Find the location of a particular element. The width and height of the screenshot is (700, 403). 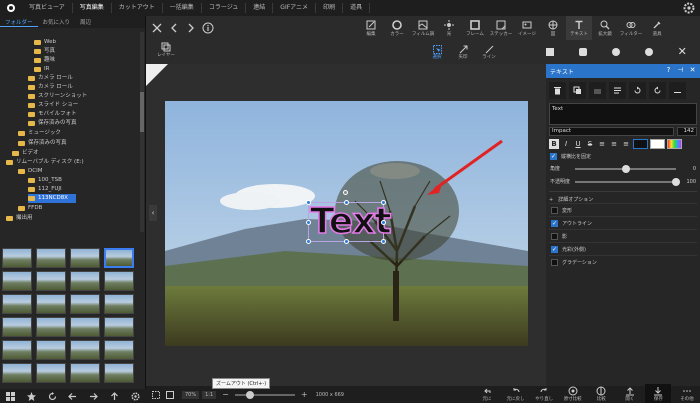

keep-ratio-row: ✓ 縦横比を固定 is located at coordinates (623, 156).